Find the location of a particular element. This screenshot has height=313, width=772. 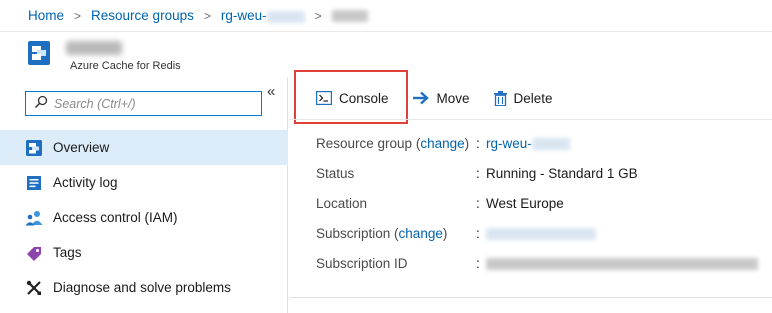

delete-button-label: Delete is located at coordinates (533, 98).